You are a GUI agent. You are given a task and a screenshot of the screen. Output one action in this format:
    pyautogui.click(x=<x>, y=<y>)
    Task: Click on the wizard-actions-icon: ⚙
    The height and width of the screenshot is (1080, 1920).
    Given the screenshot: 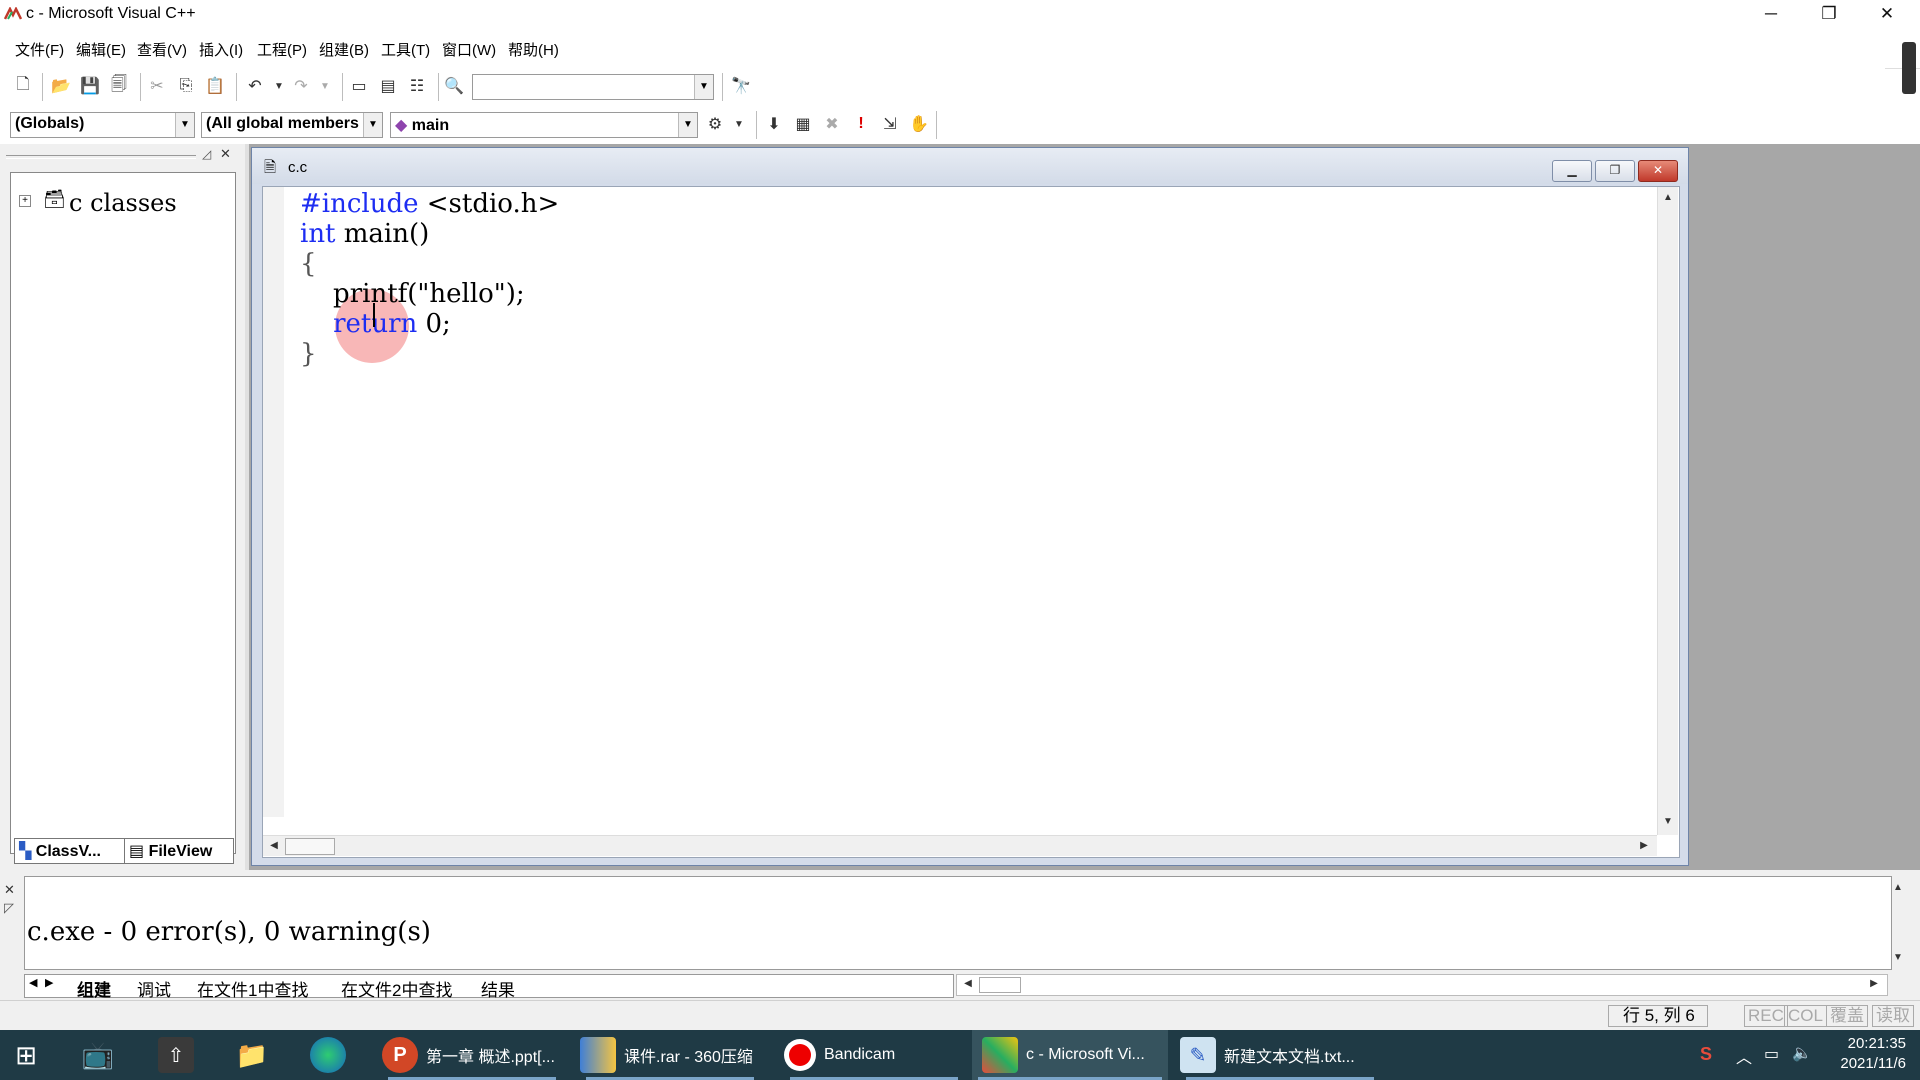 What is the action you would take?
    pyautogui.click(x=715, y=124)
    